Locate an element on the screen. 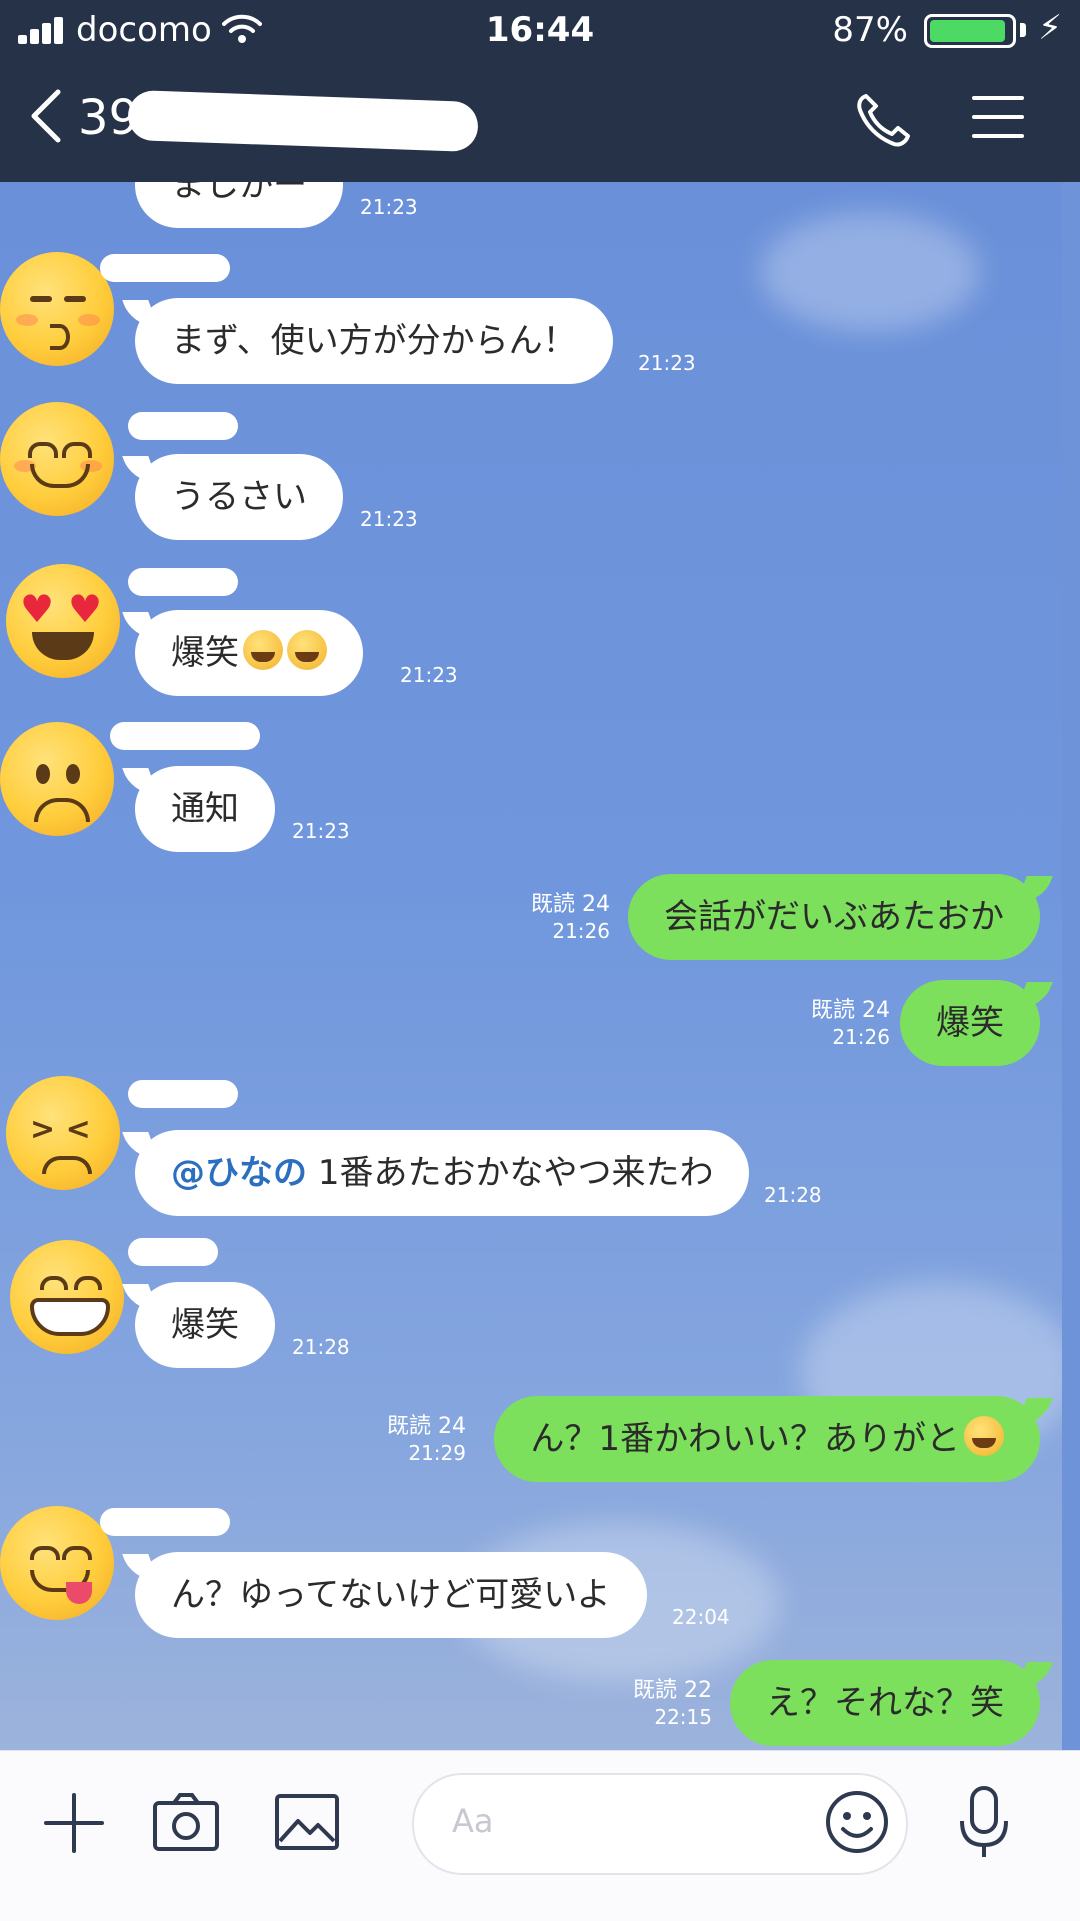  message-bubble: 通知 is located at coordinates (205, 809).